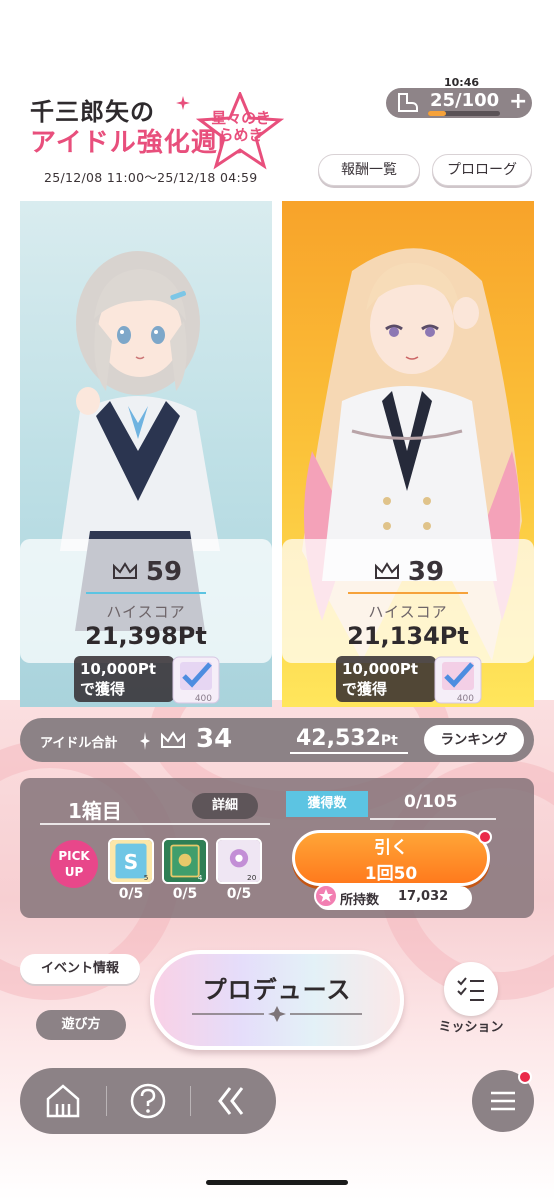 The width and height of the screenshot is (554, 1200). What do you see at coordinates (462, 82) in the screenshot?
I see `stamina-recovery-time: 10:46` at bounding box center [462, 82].